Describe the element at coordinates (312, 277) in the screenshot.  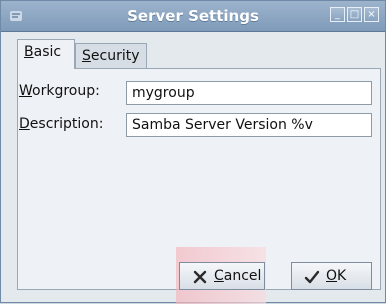
I see `ok-check-icon` at that location.